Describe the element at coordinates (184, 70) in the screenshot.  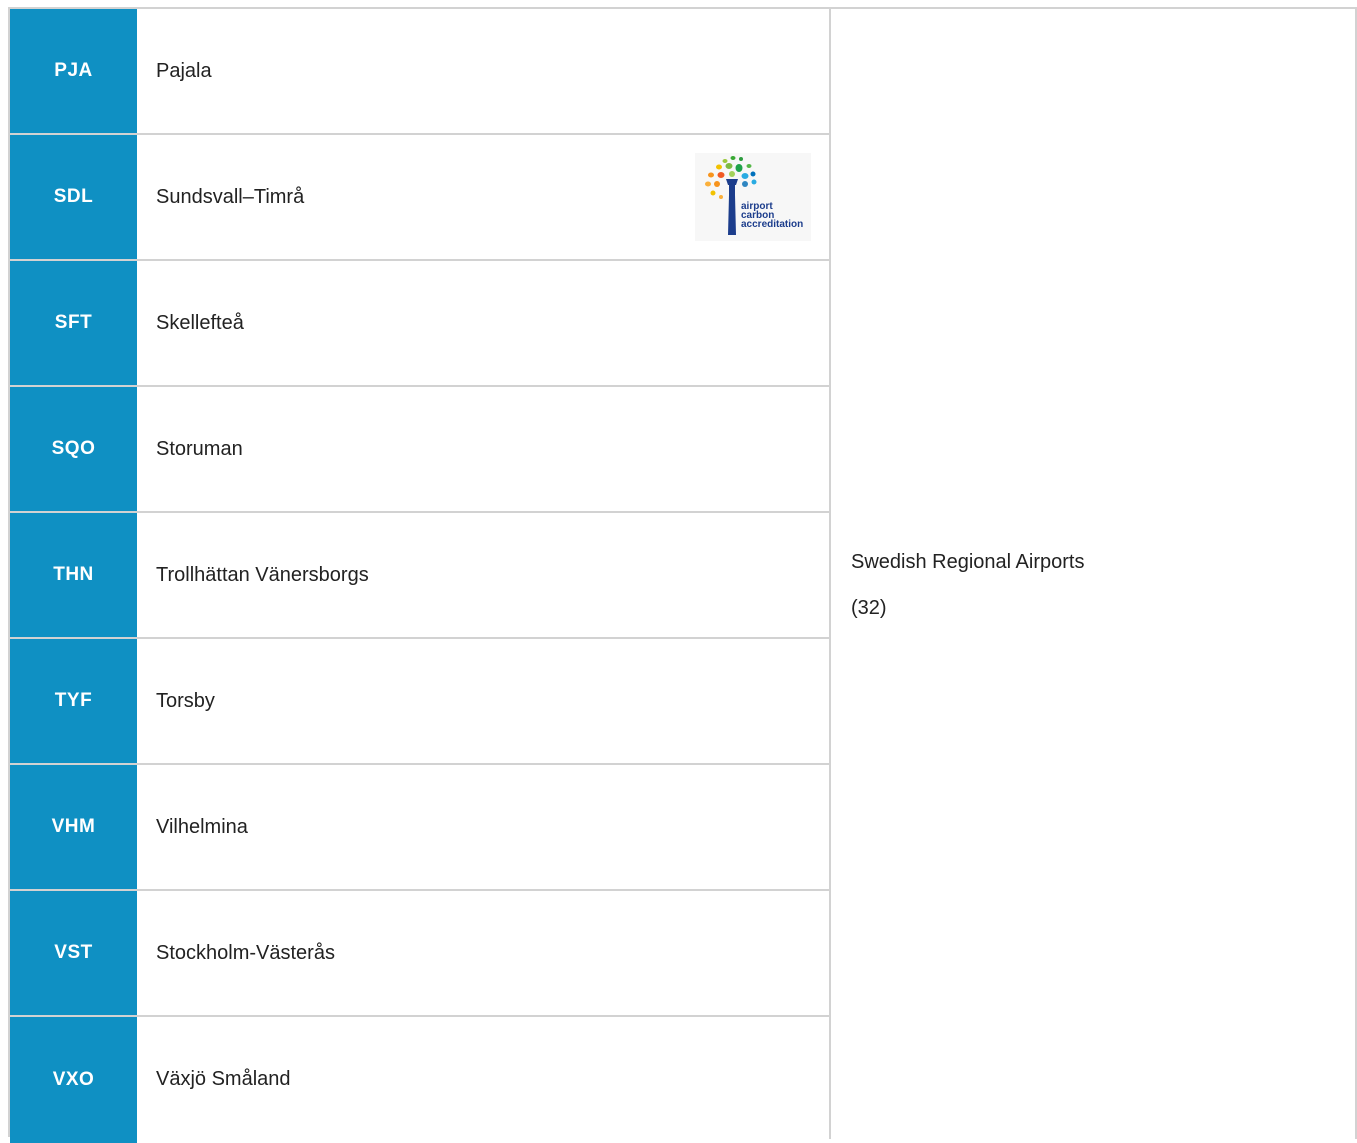
I see `airport-name: Pajala` at that location.